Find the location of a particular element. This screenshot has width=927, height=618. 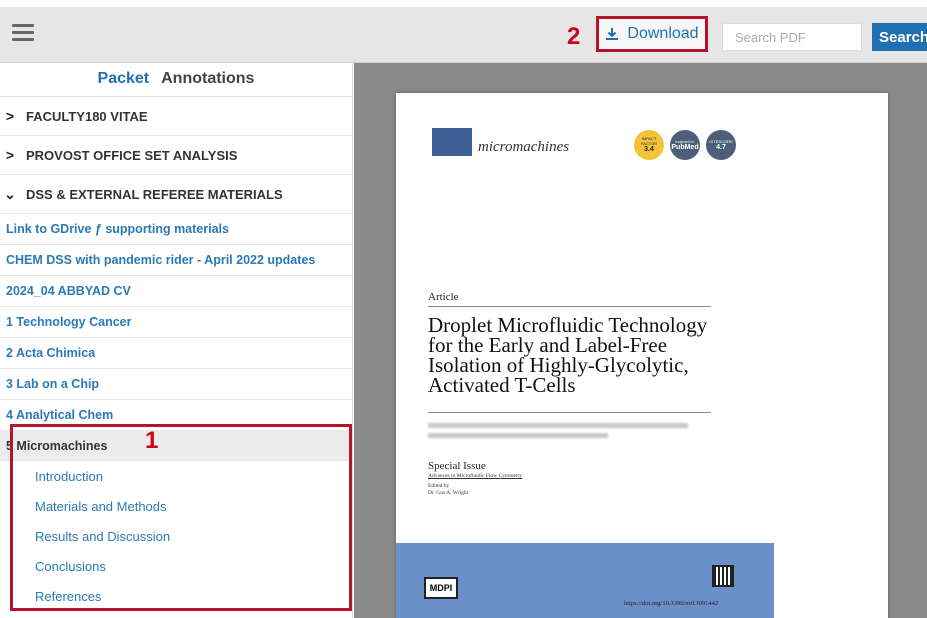

annotation-marker-1: 1 is located at coordinates (152, 440).